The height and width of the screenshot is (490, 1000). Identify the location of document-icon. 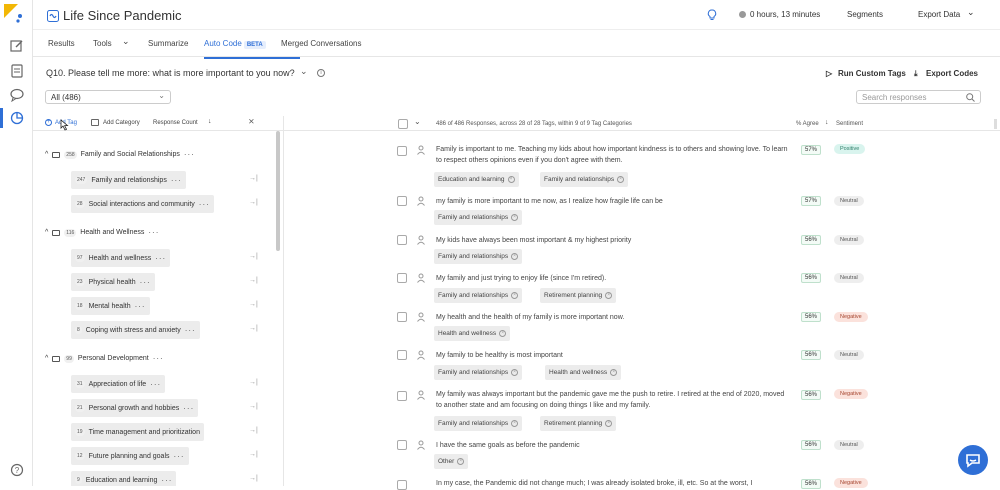
(17, 71).